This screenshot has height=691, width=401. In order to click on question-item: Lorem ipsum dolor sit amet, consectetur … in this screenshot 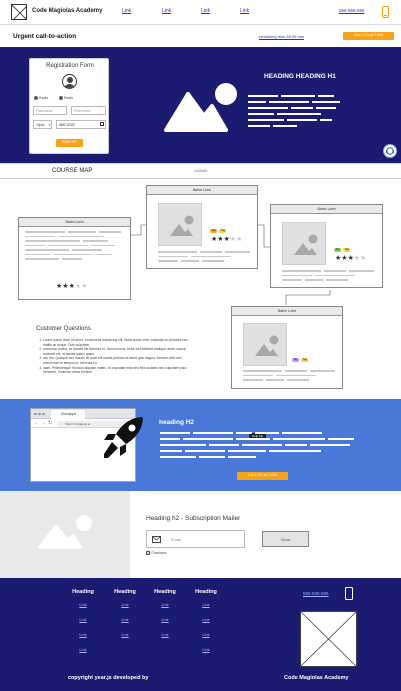, I will do `click(119, 342)`.